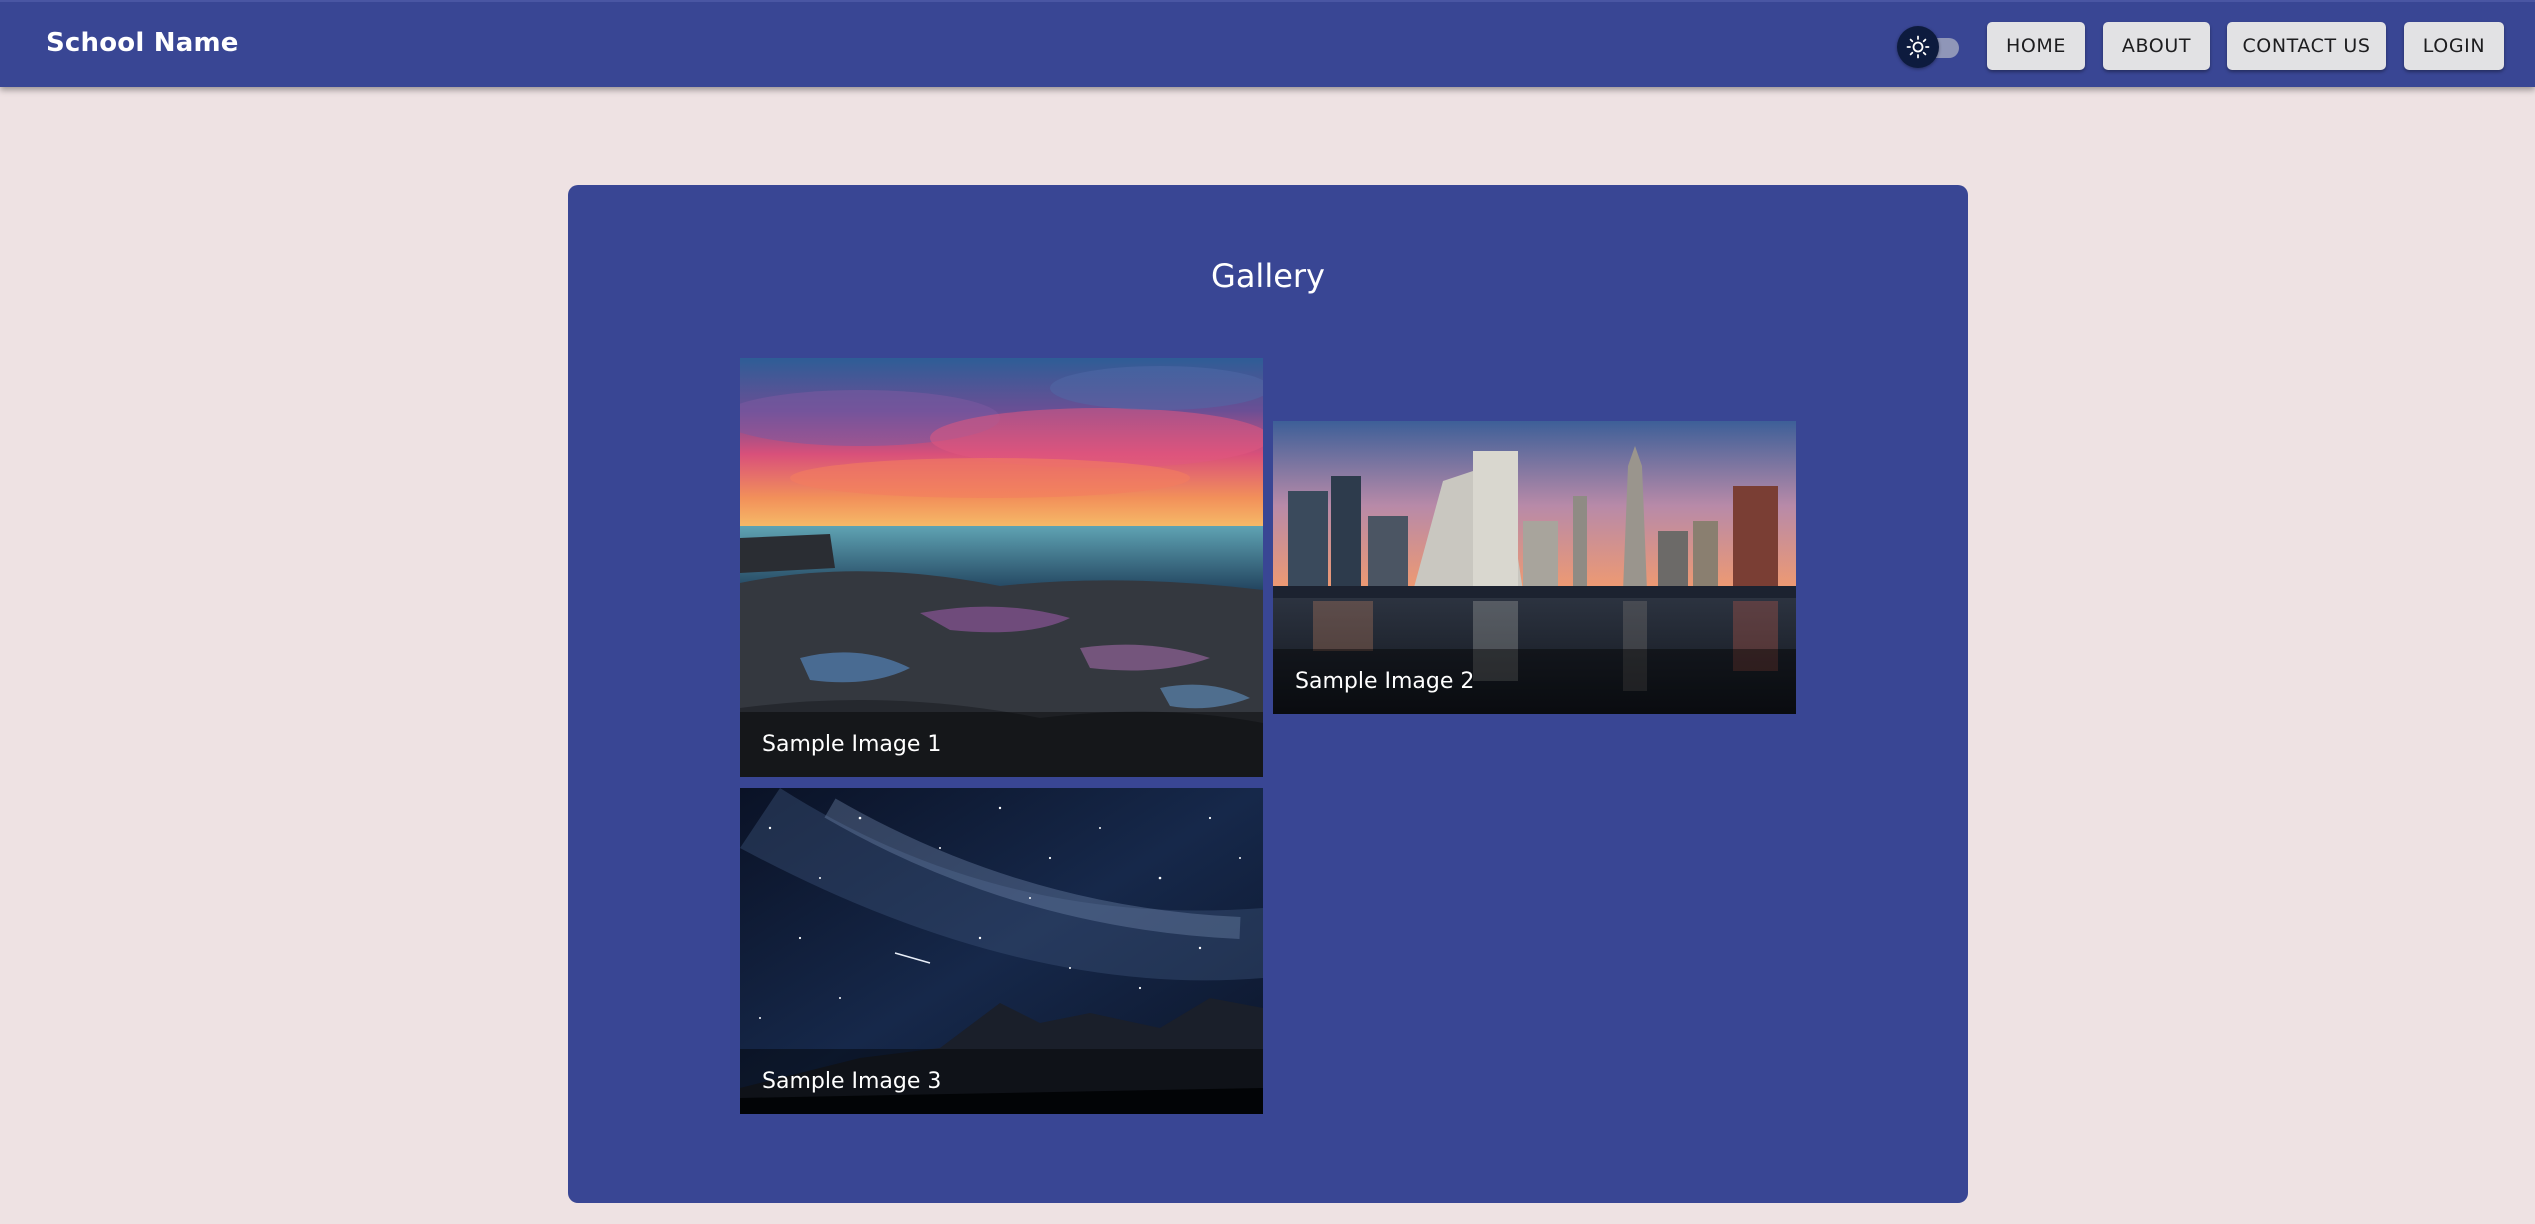 The width and height of the screenshot is (2535, 1224). What do you see at coordinates (1267, 43) in the screenshot?
I see `app-bar: School Name HOME ABOUT CONTACT US LOGIN` at bounding box center [1267, 43].